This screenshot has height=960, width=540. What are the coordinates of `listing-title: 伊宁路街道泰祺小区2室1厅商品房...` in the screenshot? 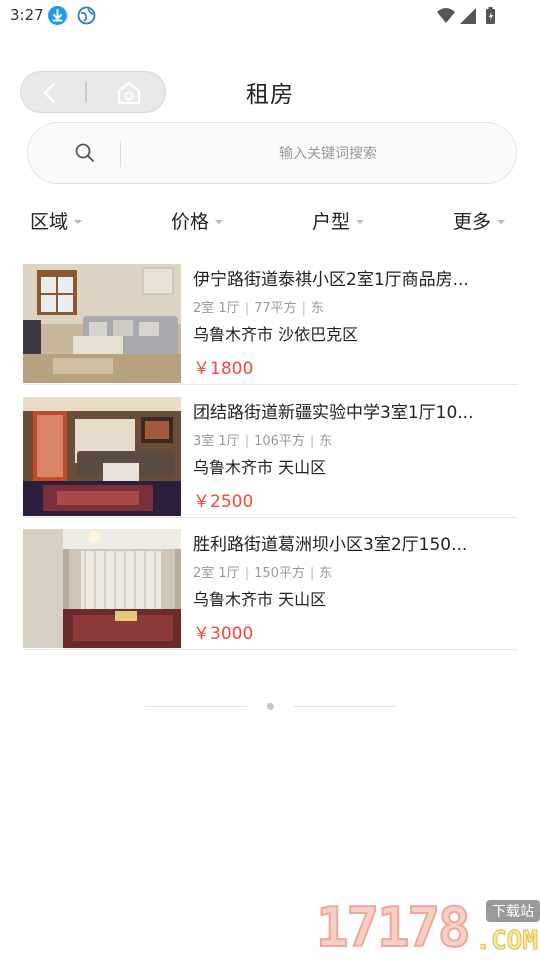 It's located at (331, 280).